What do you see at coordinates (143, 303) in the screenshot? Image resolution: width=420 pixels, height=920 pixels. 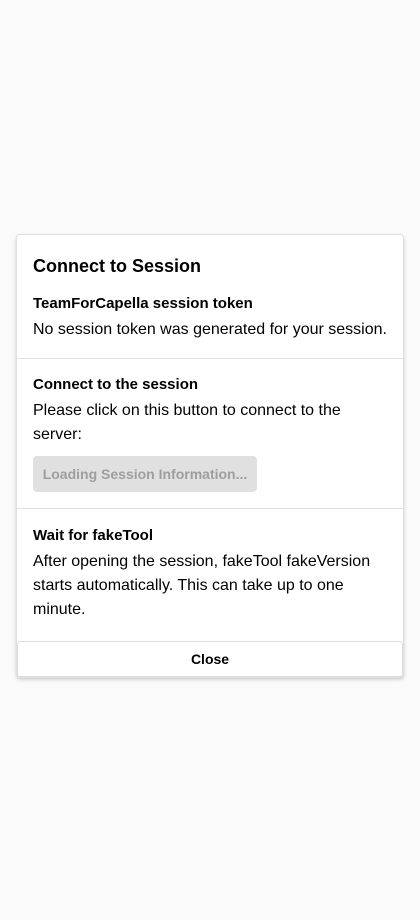 I see `session-token-heading: TeamForCapella session token` at bounding box center [143, 303].